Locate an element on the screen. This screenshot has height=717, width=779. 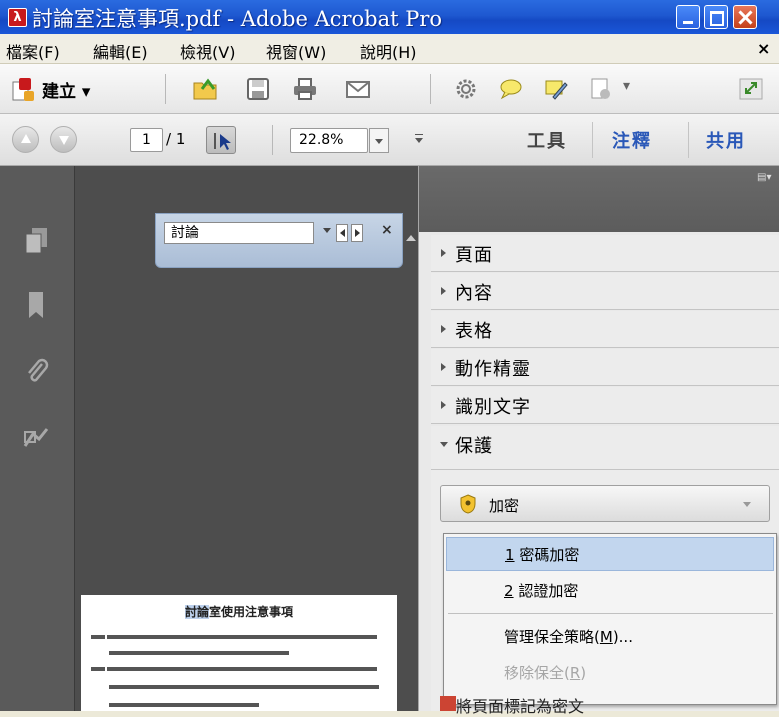
section-content: 內容 is located at coordinates (605, 291).